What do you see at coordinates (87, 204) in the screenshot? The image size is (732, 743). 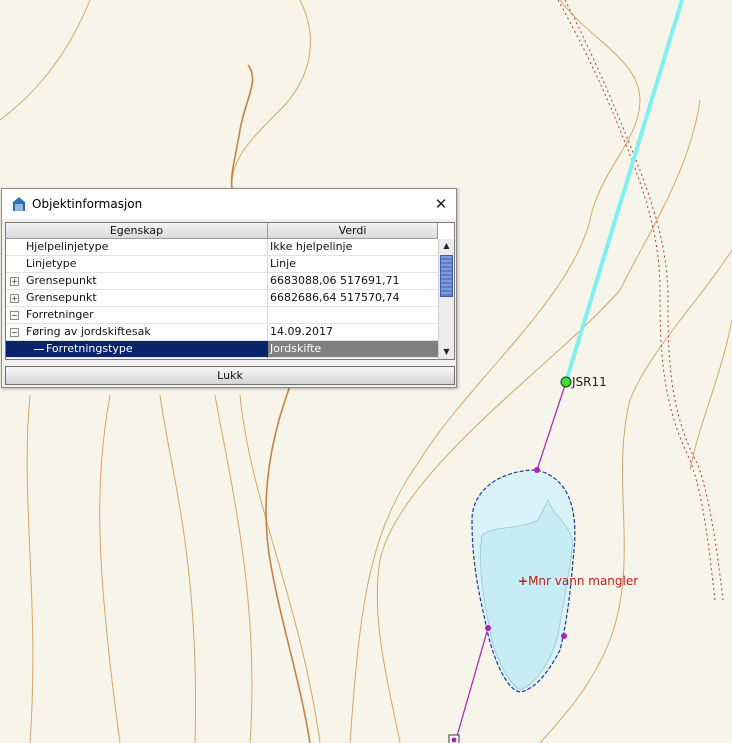 I see `dialog-title: Objektinformasjon` at bounding box center [87, 204].